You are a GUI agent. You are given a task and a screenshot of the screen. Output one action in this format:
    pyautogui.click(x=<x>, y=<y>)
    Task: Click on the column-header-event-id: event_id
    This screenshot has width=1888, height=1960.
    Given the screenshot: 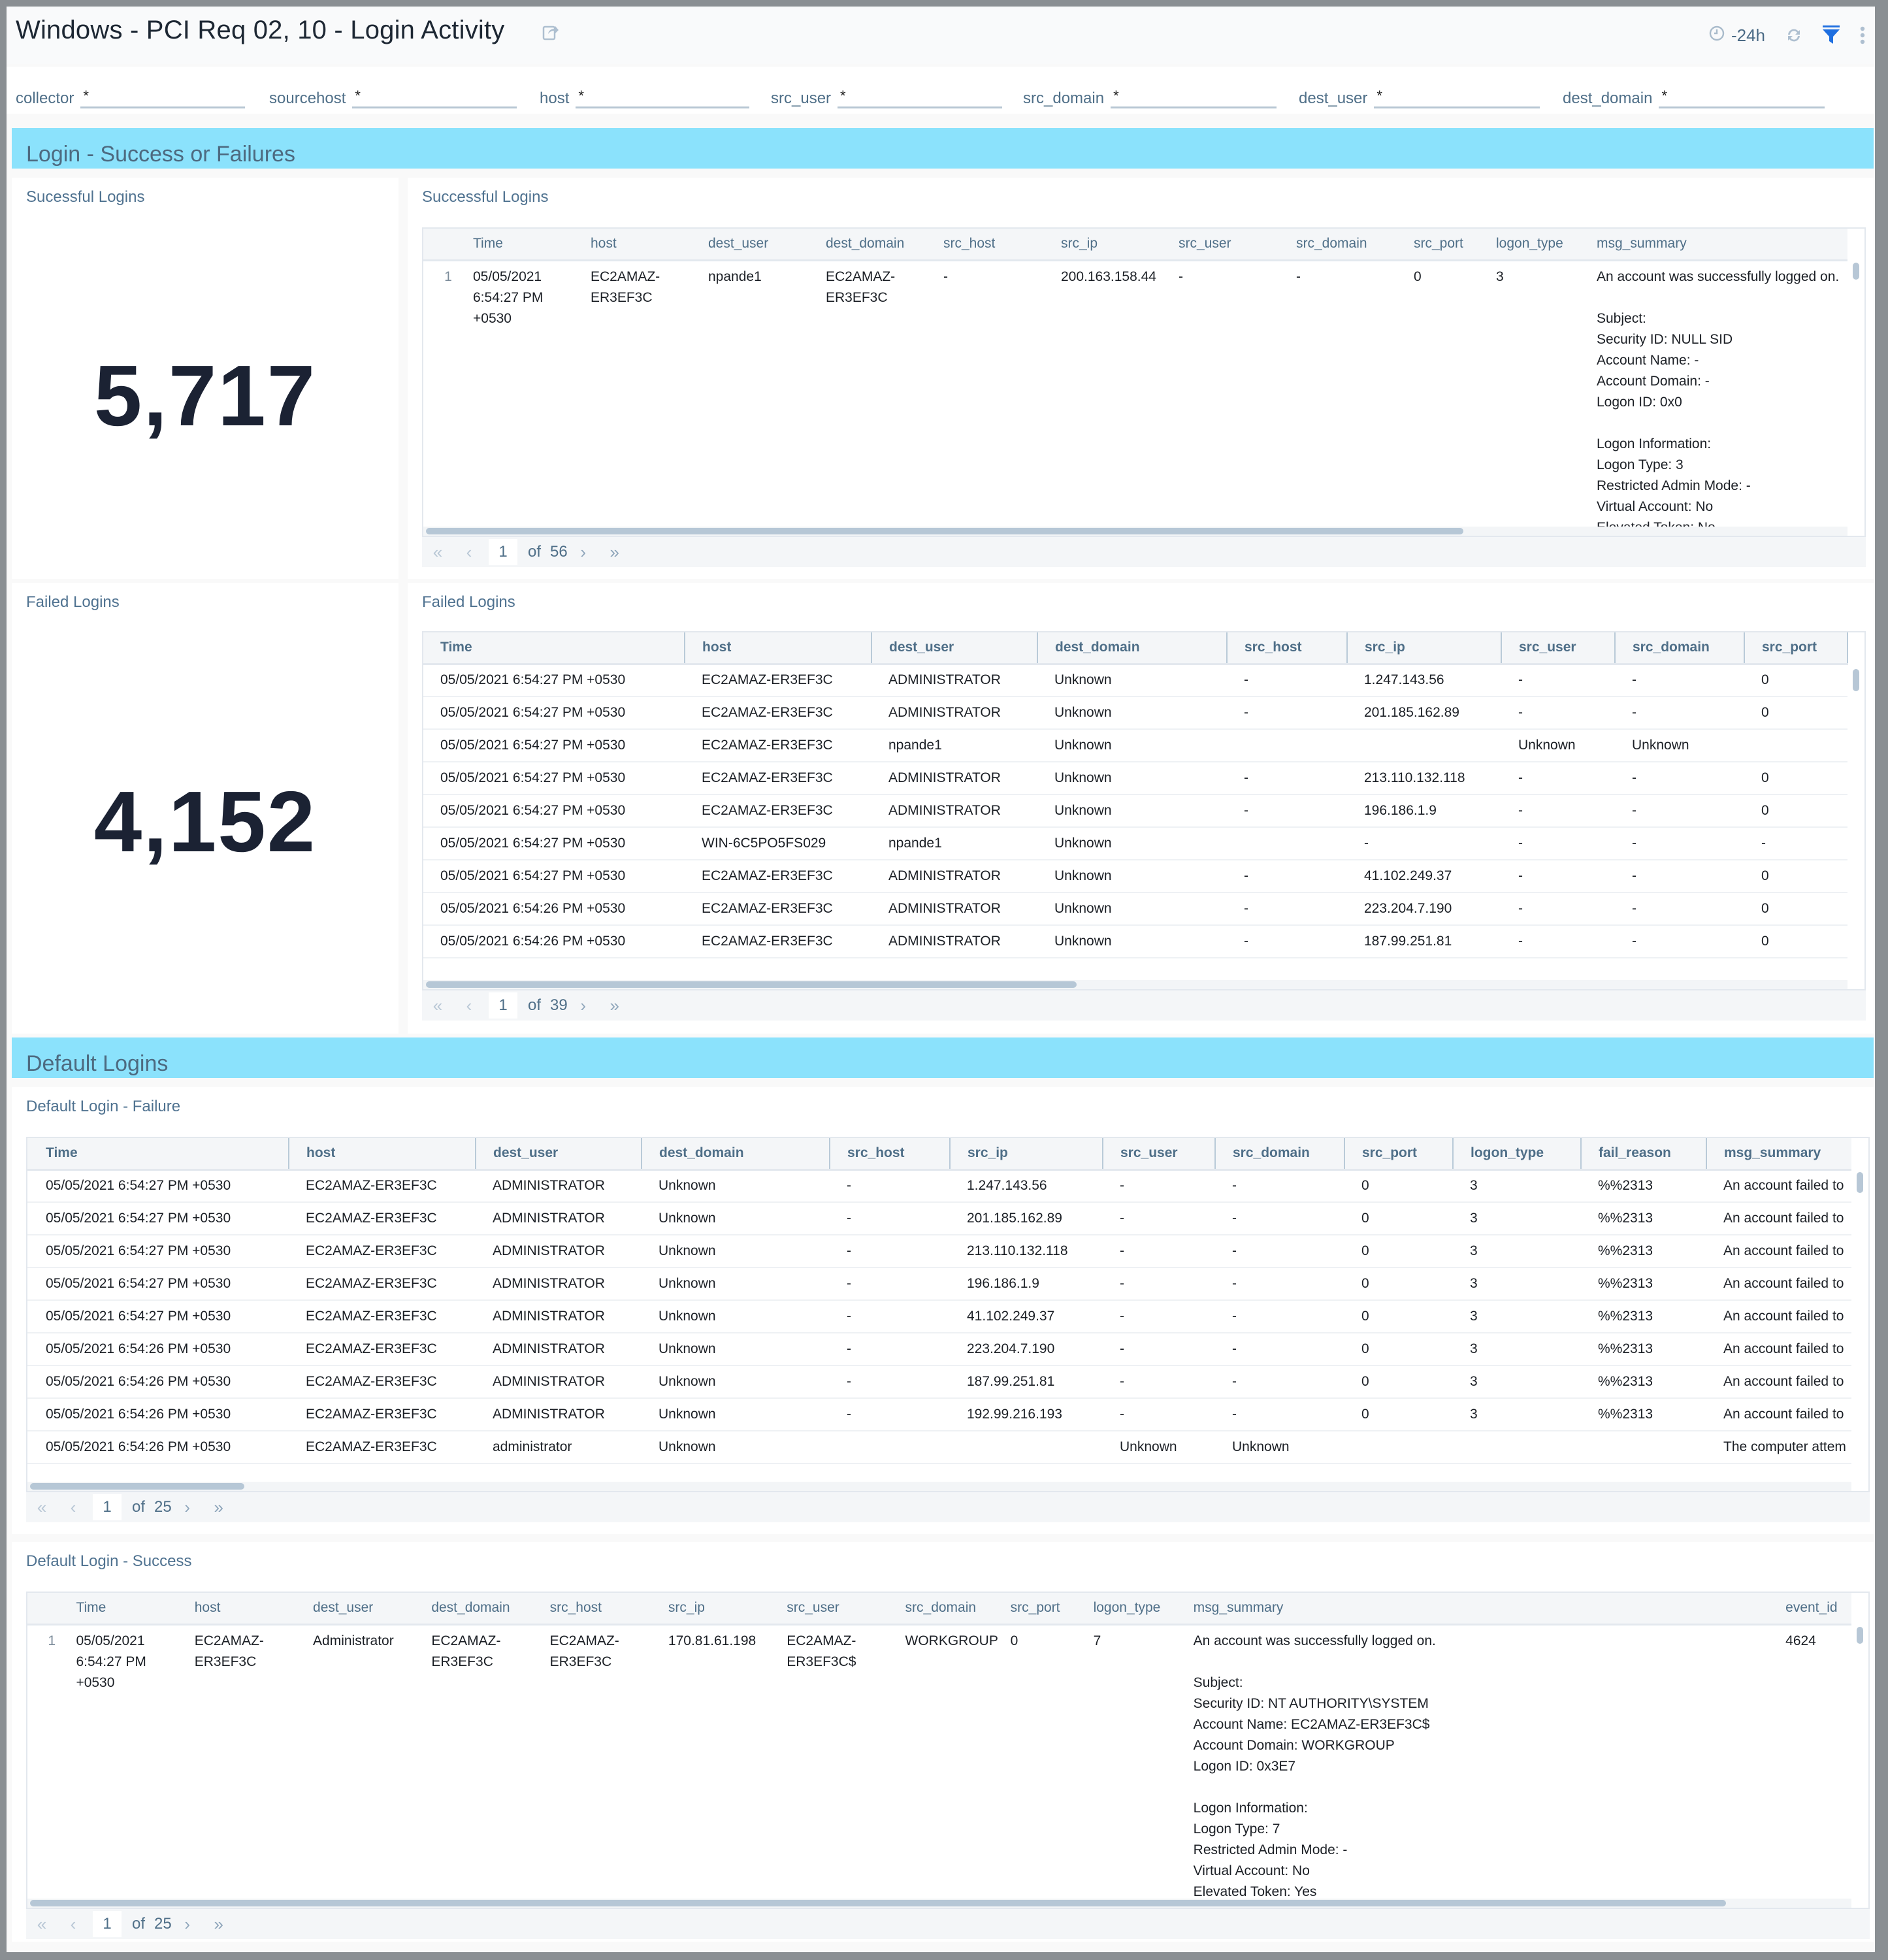 What is the action you would take?
    pyautogui.click(x=1814, y=1609)
    